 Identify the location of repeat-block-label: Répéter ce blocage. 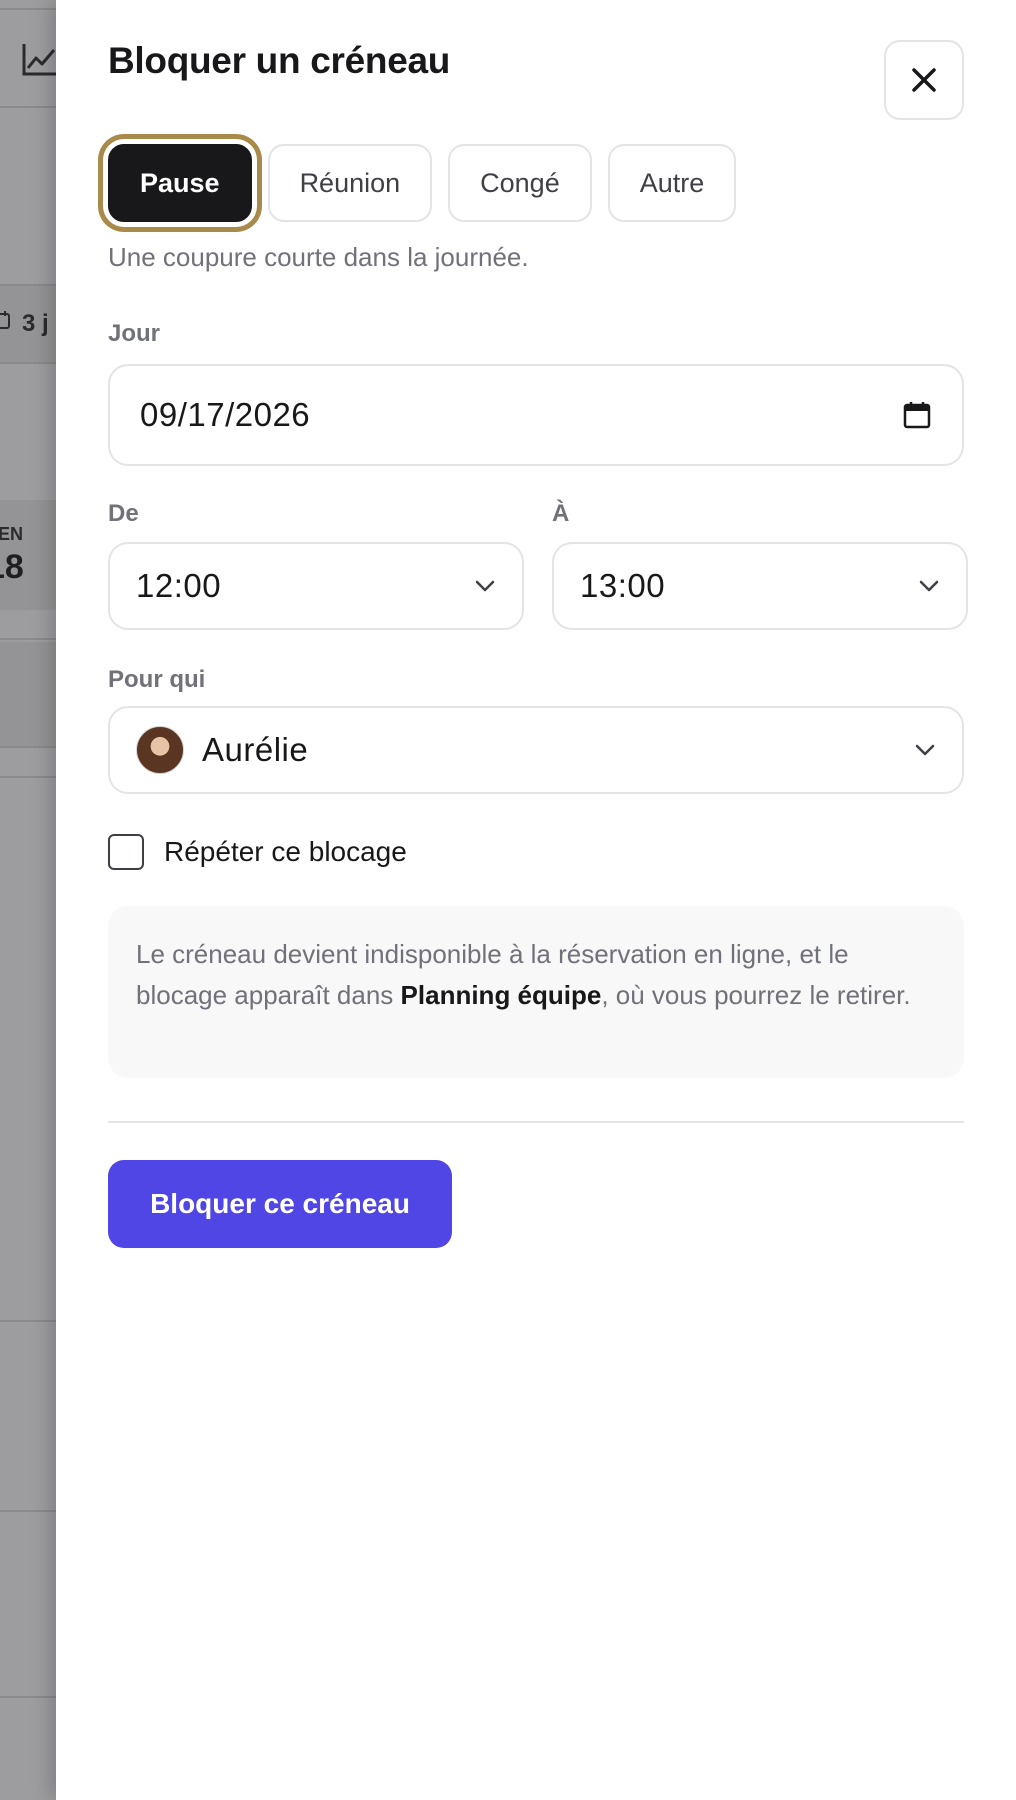
(285, 851).